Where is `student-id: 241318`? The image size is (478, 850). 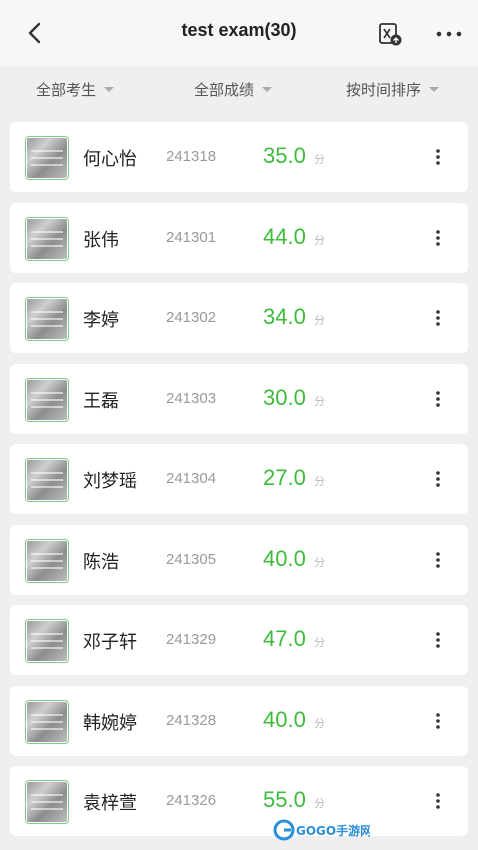 student-id: 241318 is located at coordinates (191, 156).